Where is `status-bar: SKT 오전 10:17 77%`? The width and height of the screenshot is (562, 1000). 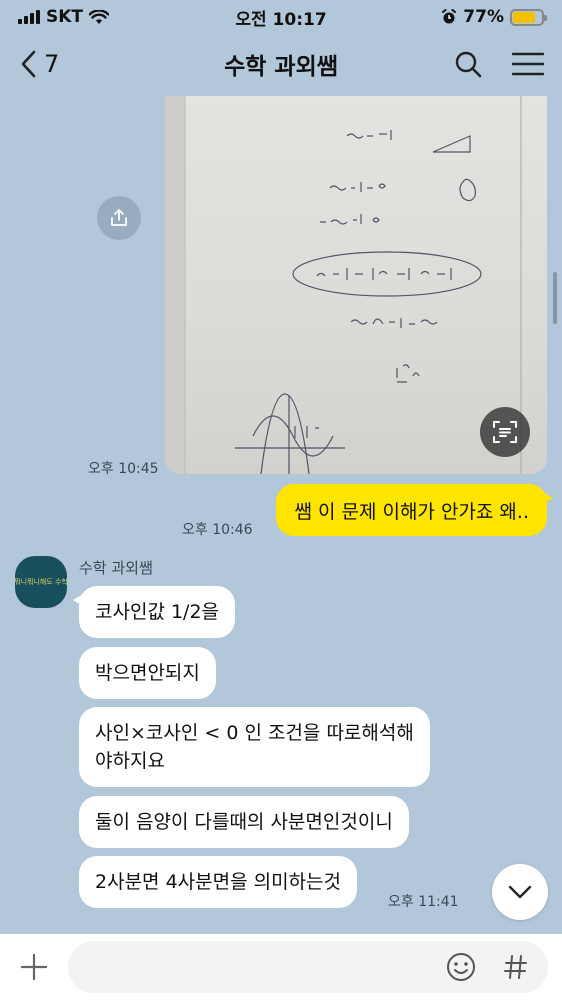
status-bar: SKT 오전 10:17 77% is located at coordinates (281, 17).